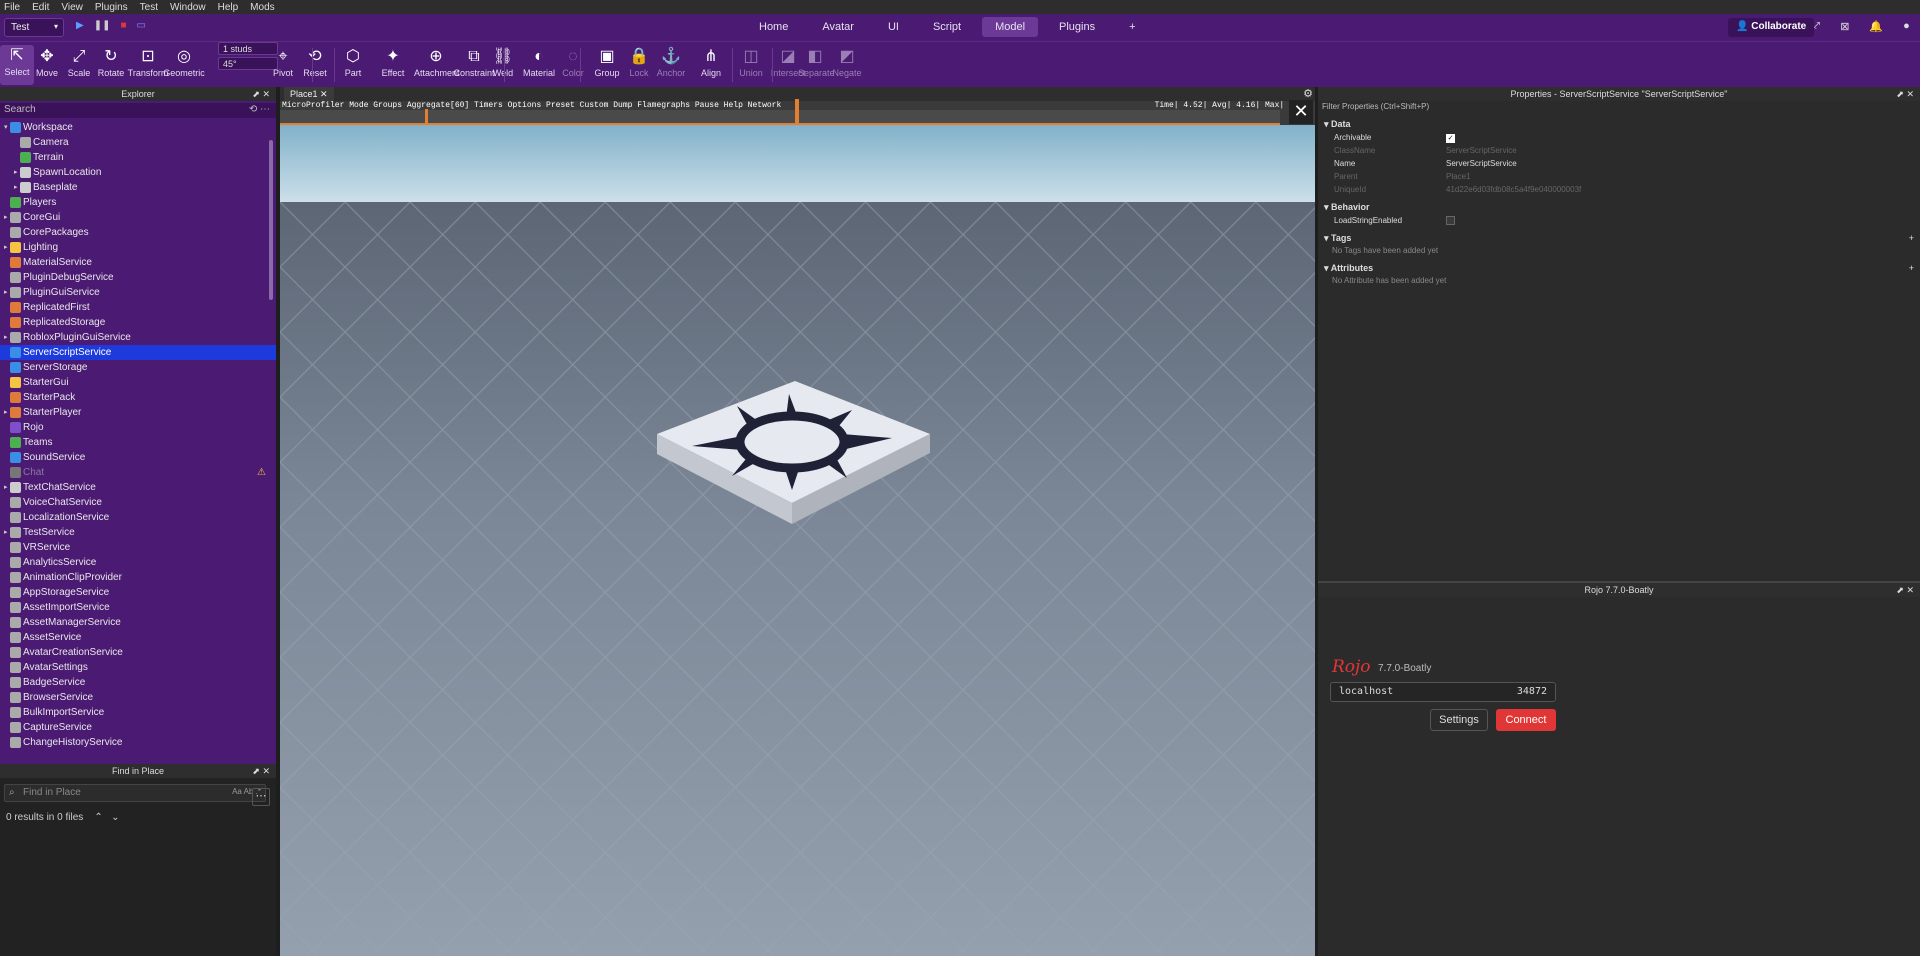  I want to click on tree-item: AssetService, so click(138, 637).